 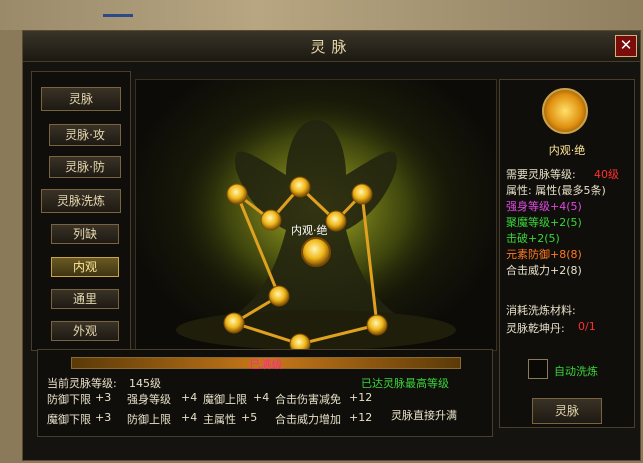 I want to click on title-bar: 灵脉 ✕, so click(x=331, y=46).